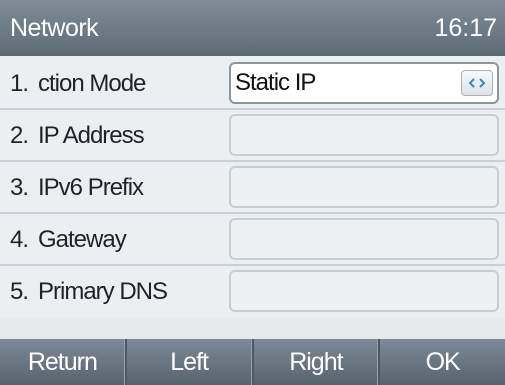  What do you see at coordinates (91, 135) in the screenshot?
I see `row-label-text: IP Address` at bounding box center [91, 135].